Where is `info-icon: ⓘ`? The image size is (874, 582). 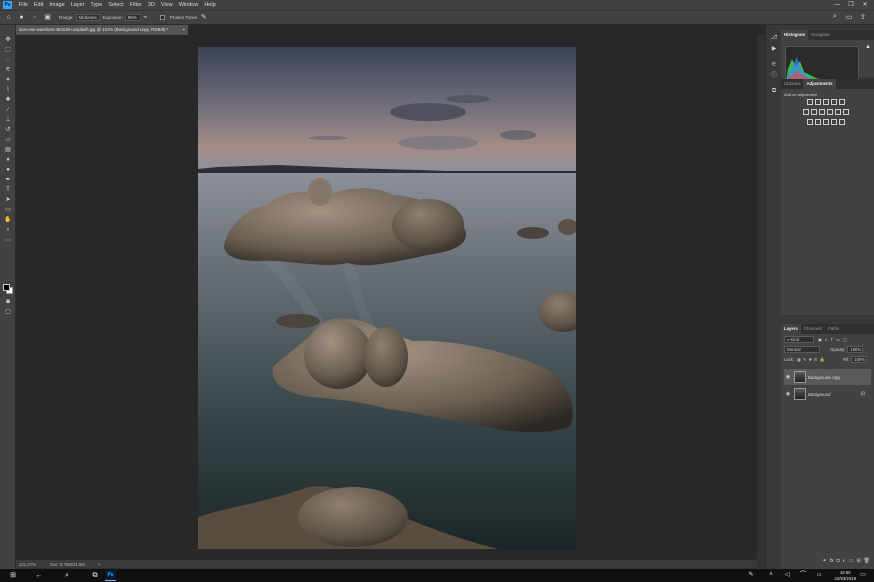 info-icon: ⓘ is located at coordinates (774, 76).